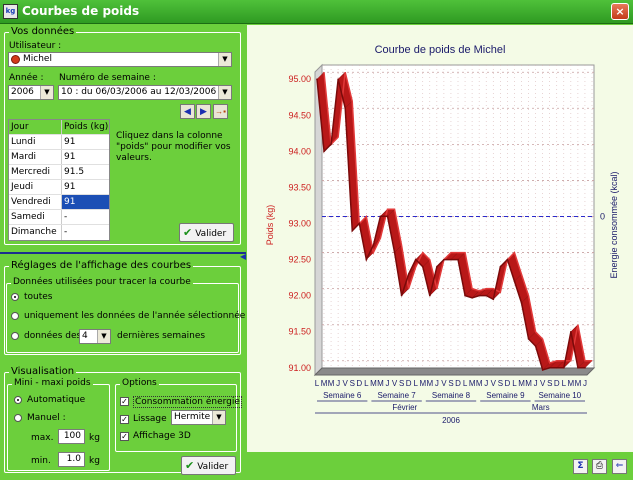 Image resolution: width=633 pixels, height=480 pixels. Describe the element at coordinates (124, 436) in the screenshot. I see `checkbox-3d: ✓` at that location.